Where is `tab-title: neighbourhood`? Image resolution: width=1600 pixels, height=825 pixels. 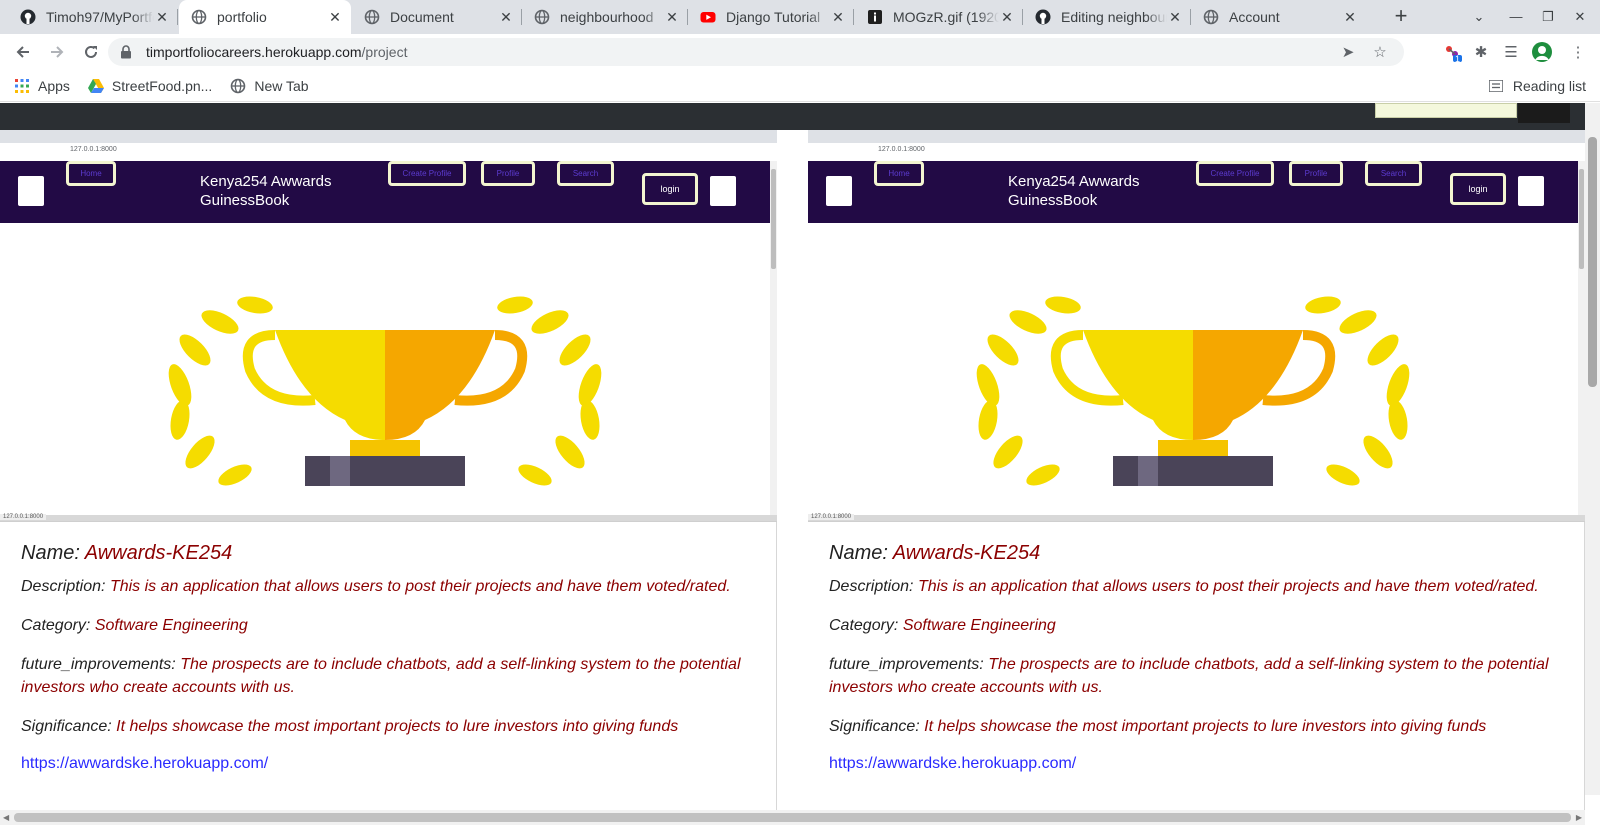 tab-title: neighbourhood is located at coordinates (607, 17).